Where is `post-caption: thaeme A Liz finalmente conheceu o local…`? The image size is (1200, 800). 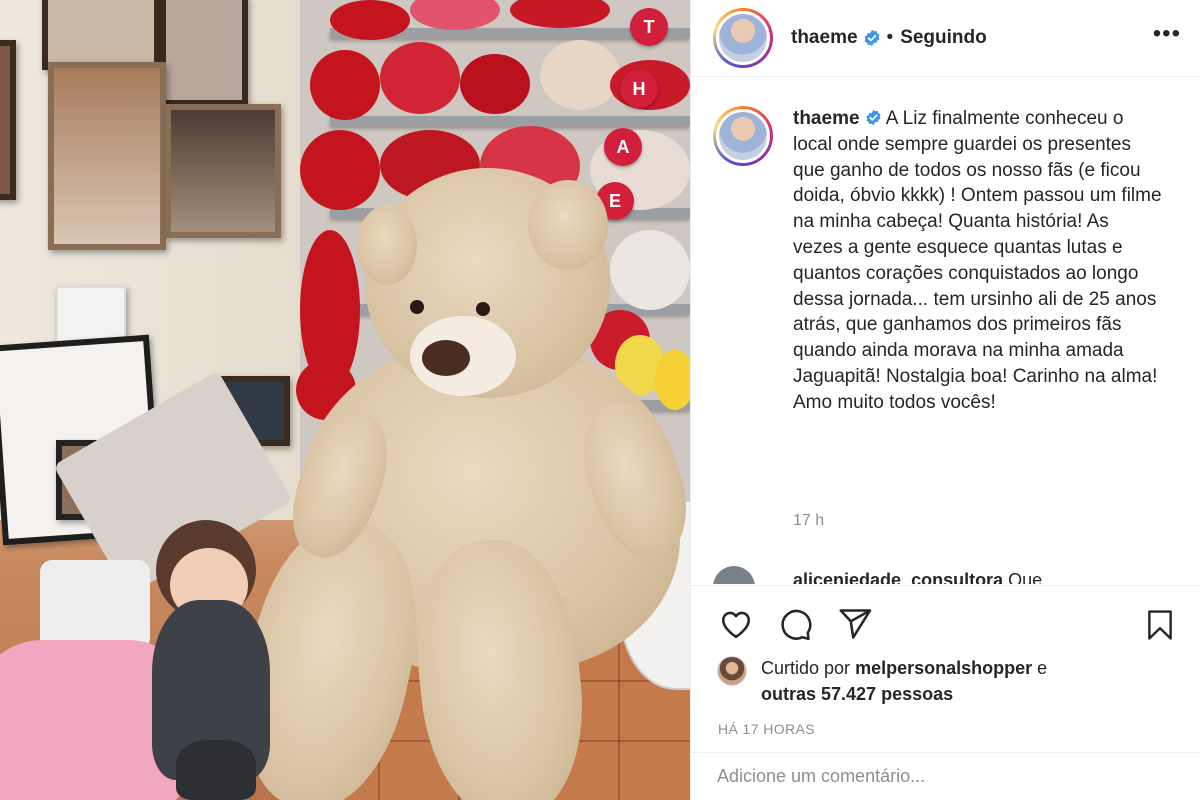
post-caption: thaeme A Liz finalmente conheceu o local… is located at coordinates (978, 261).